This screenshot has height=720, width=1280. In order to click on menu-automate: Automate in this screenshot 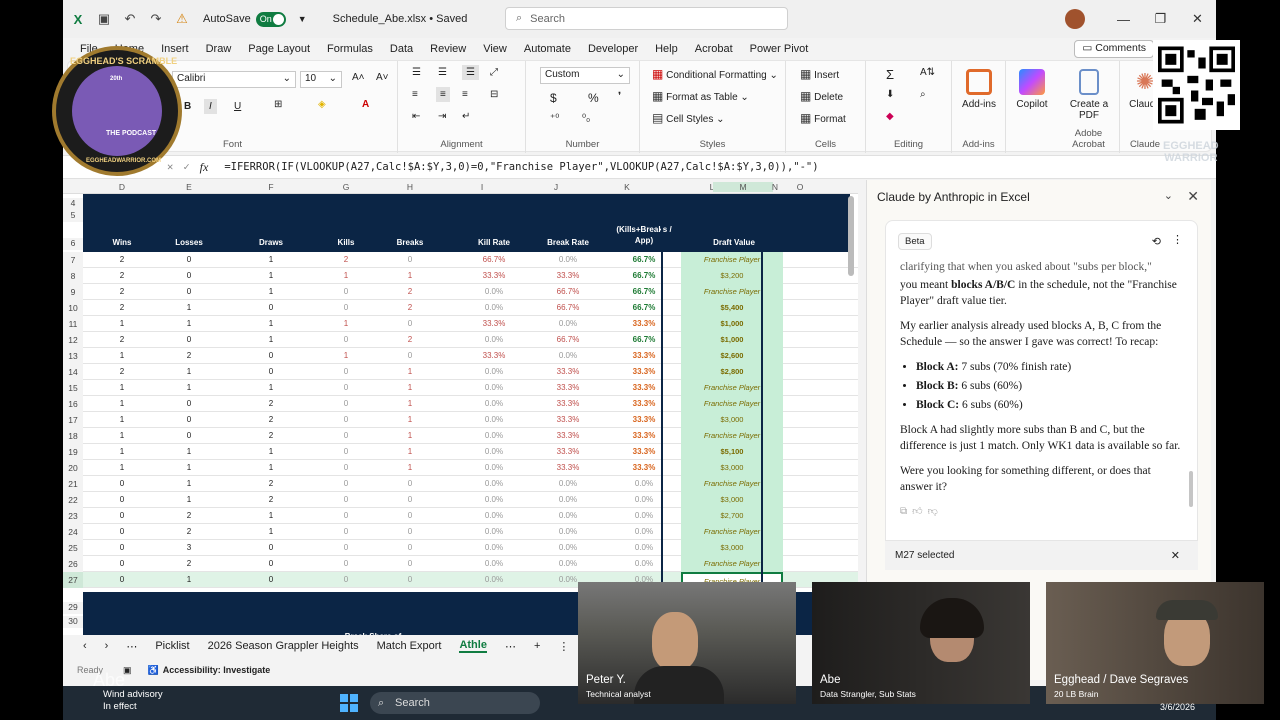, I will do `click(547, 49)`.